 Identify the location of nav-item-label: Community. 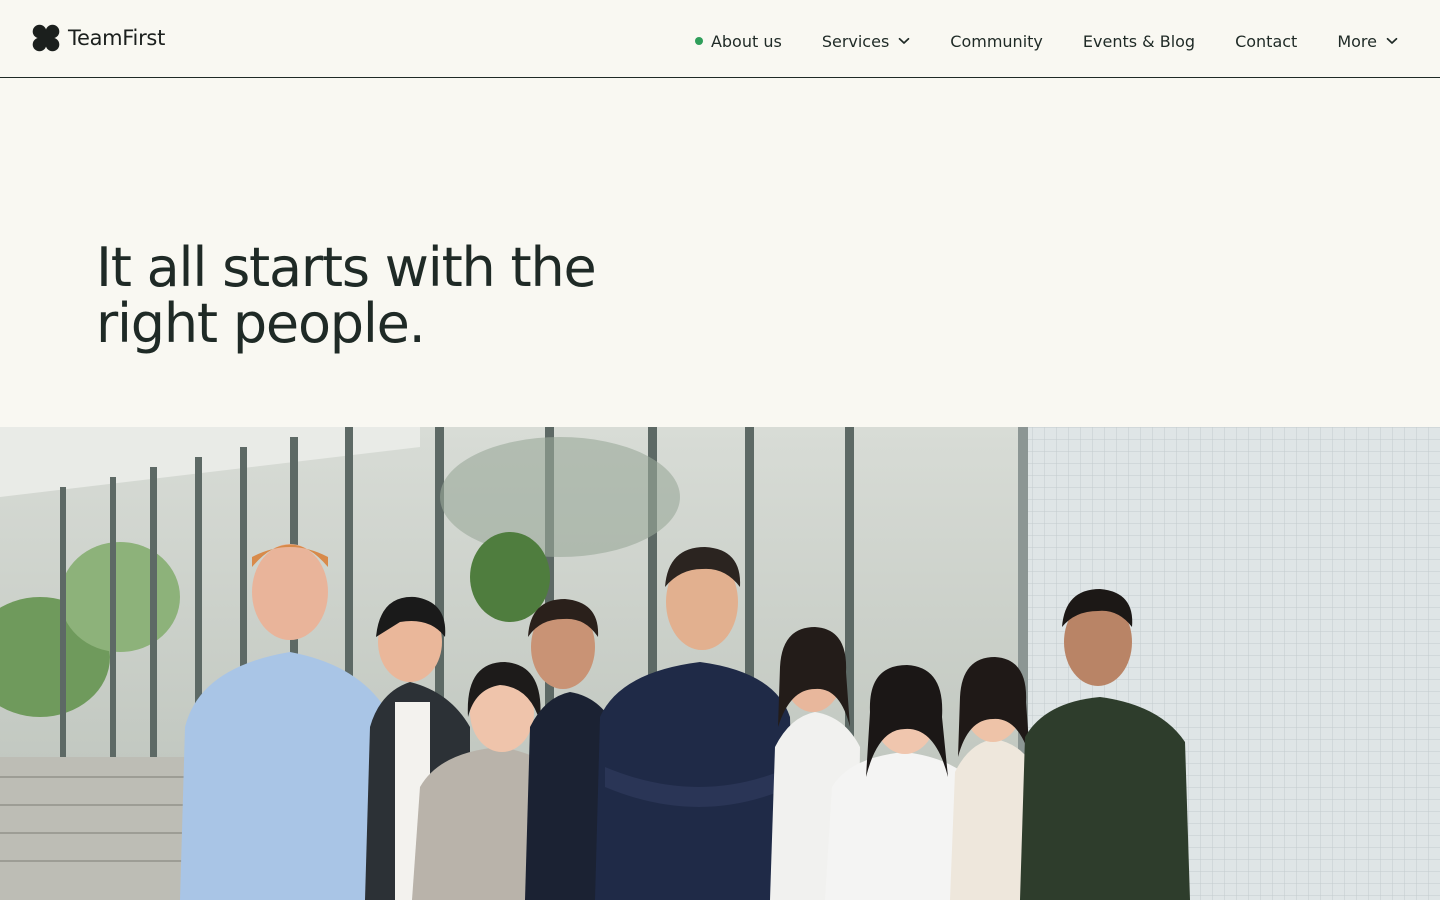
(996, 41).